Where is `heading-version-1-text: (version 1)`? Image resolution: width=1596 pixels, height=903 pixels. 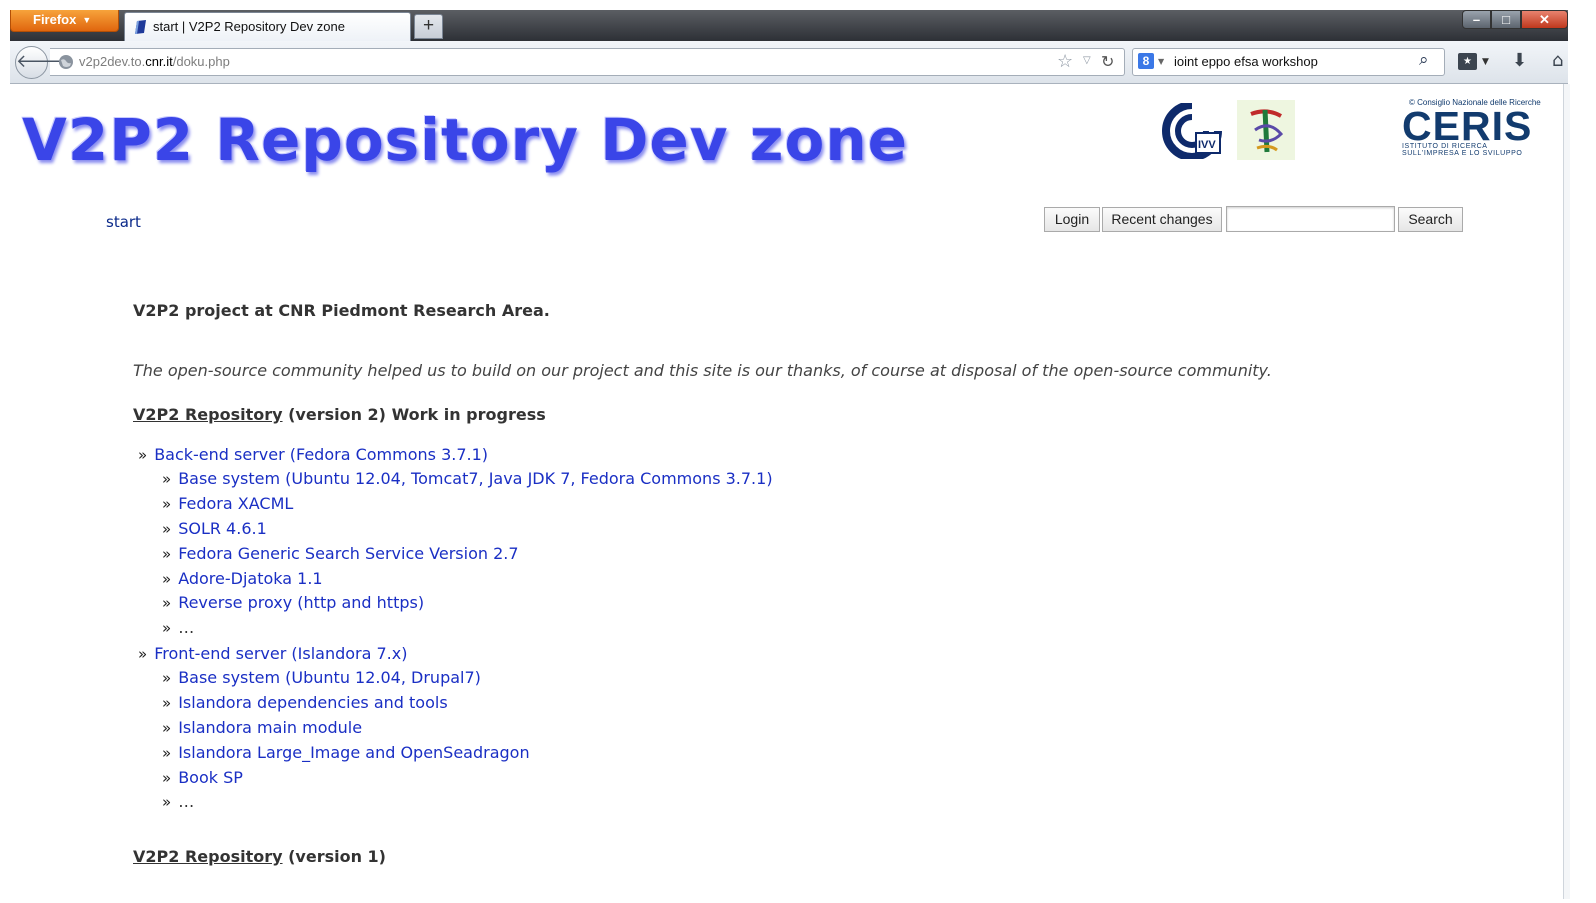 heading-version-1-text: (version 1) is located at coordinates (334, 856).